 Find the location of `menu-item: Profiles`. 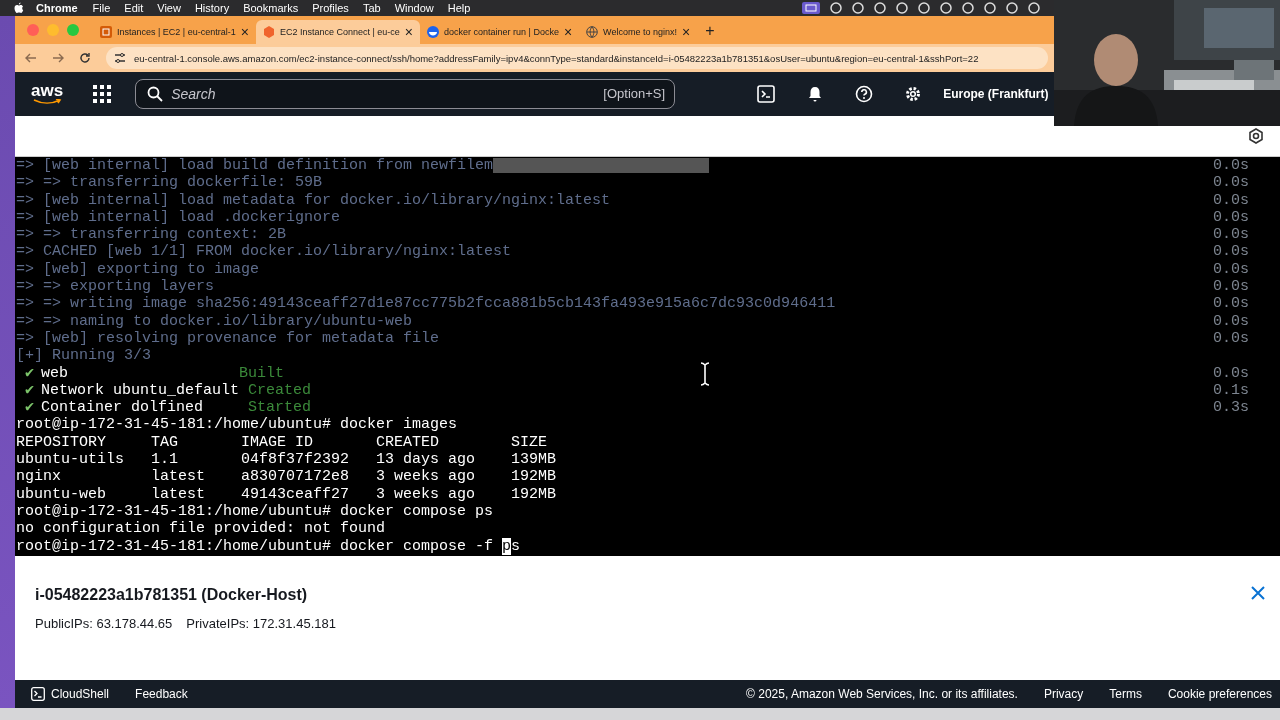

menu-item: Profiles is located at coordinates (330, 8).